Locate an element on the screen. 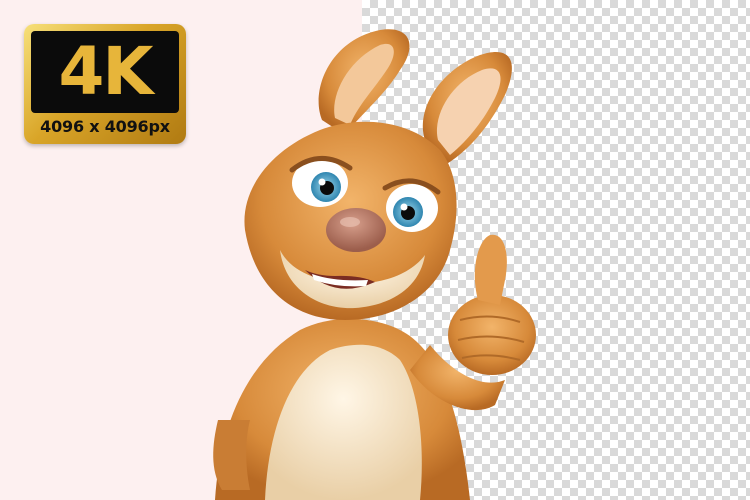 This screenshot has width=750, height=500. kangaroo-left-arm is located at coordinates (231, 455).